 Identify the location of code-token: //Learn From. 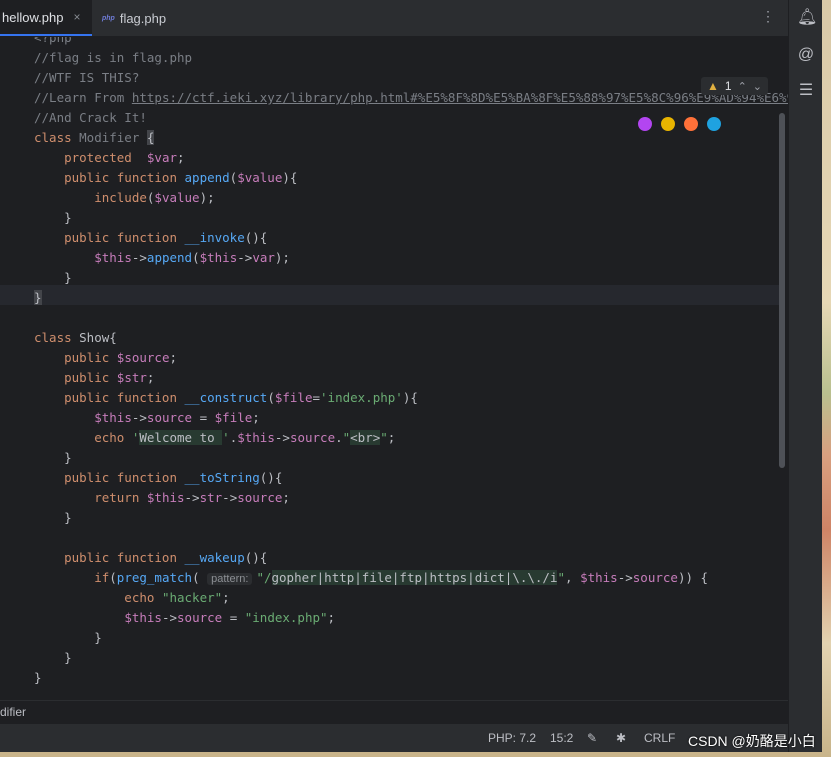
(83, 97).